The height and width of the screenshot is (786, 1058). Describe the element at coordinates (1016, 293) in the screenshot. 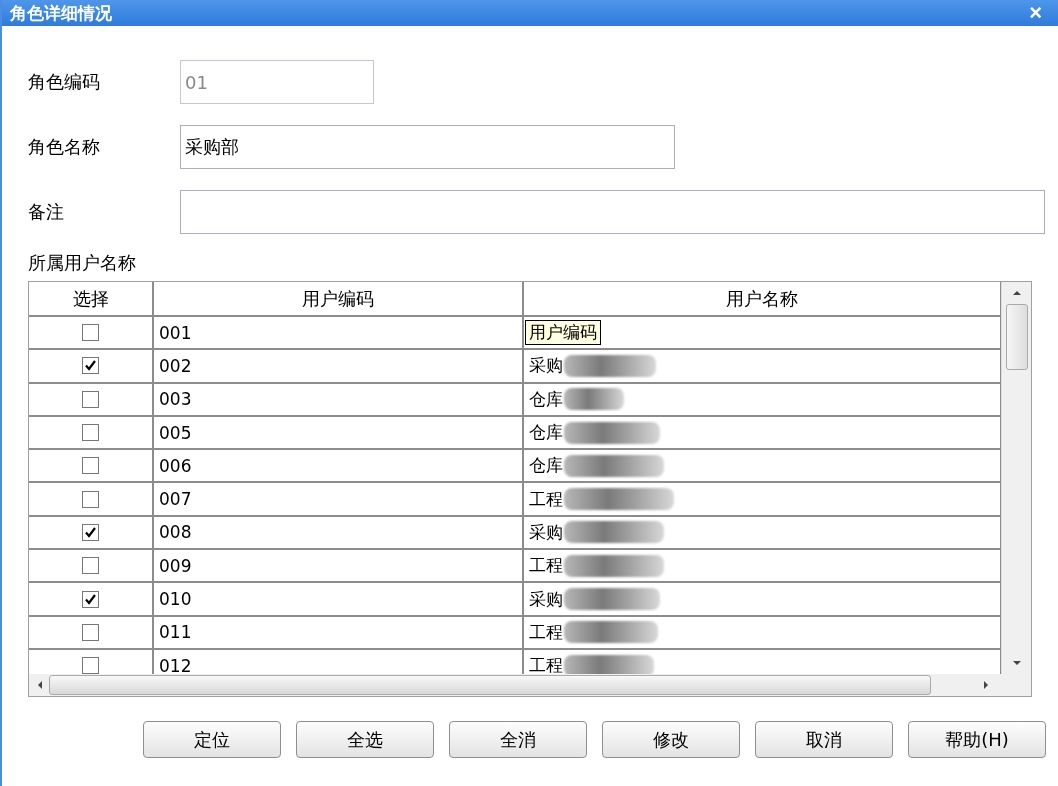

I see `up-arrow-icon` at that location.